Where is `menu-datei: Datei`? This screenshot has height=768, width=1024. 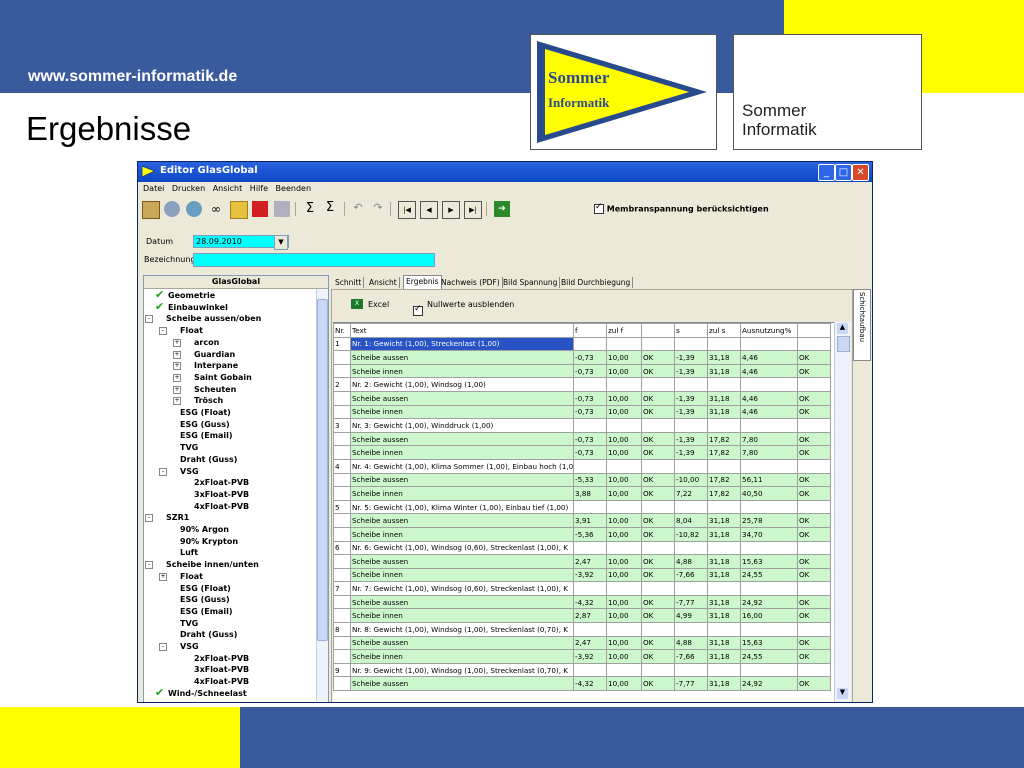
menu-datei: Datei is located at coordinates (153, 188).